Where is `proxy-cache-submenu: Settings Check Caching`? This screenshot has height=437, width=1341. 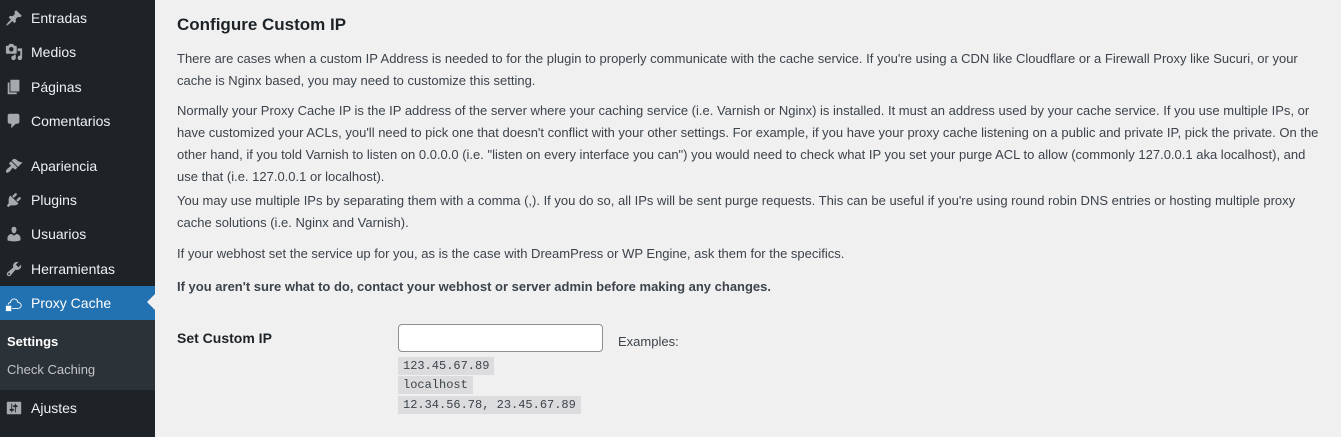
proxy-cache-submenu: Settings Check Caching is located at coordinates (77, 355).